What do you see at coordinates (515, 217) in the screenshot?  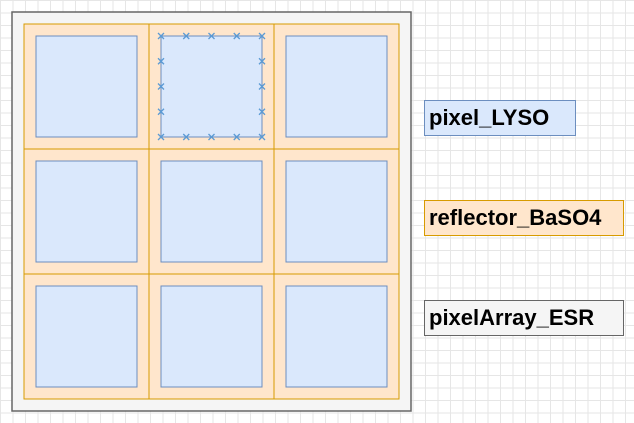 I see `legend-reflector-baso4-label: reflector_BaSO4` at bounding box center [515, 217].